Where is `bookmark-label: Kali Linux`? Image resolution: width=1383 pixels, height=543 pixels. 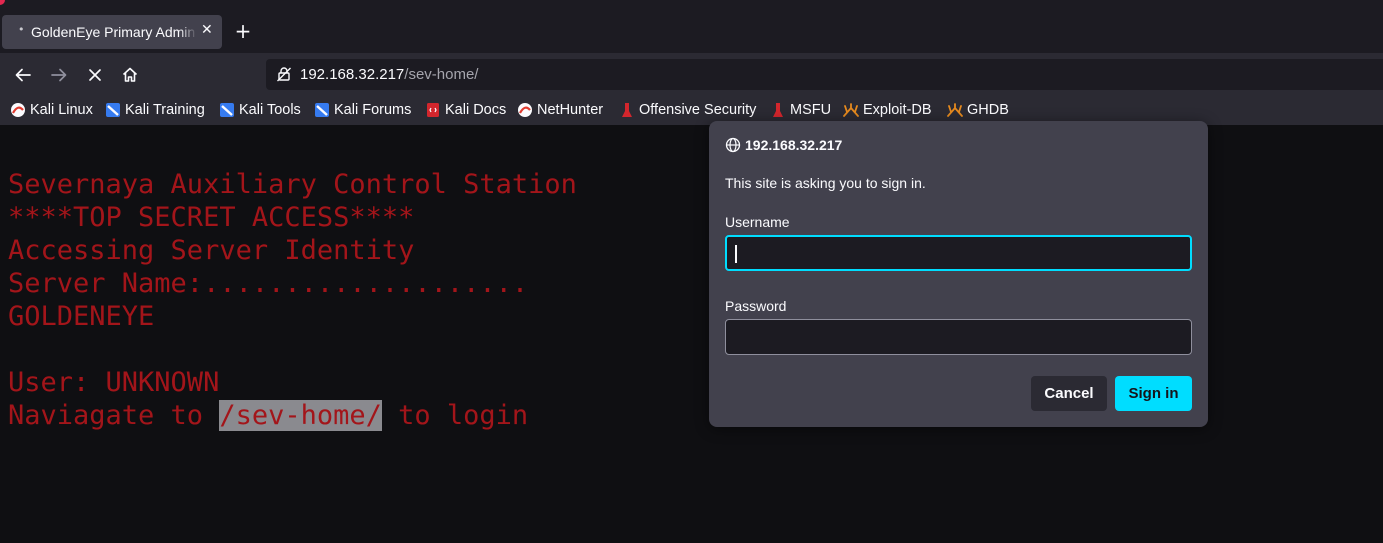 bookmark-label: Kali Linux is located at coordinates (61, 110).